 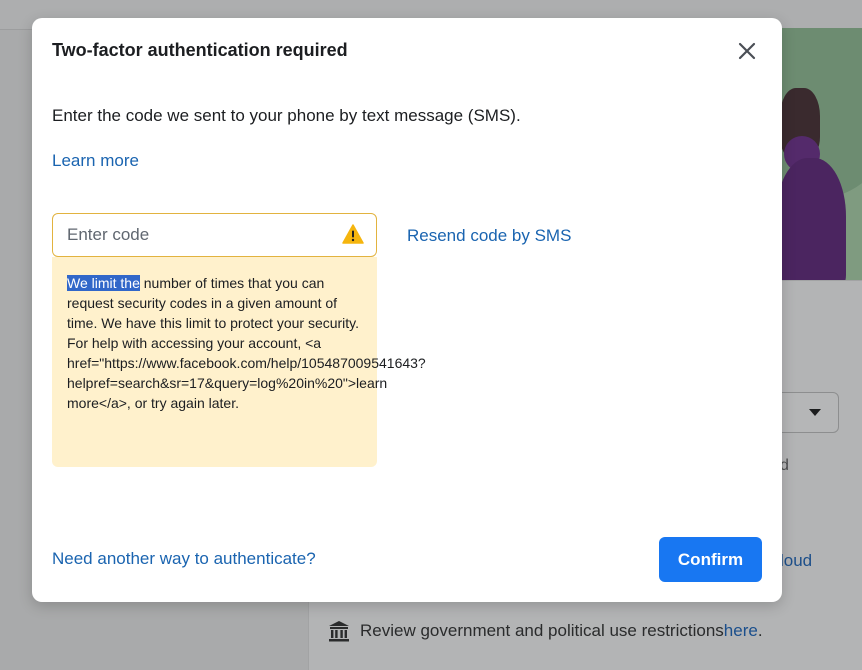 What do you see at coordinates (796, 561) in the screenshot?
I see `background-link-fragment: loud` at bounding box center [796, 561].